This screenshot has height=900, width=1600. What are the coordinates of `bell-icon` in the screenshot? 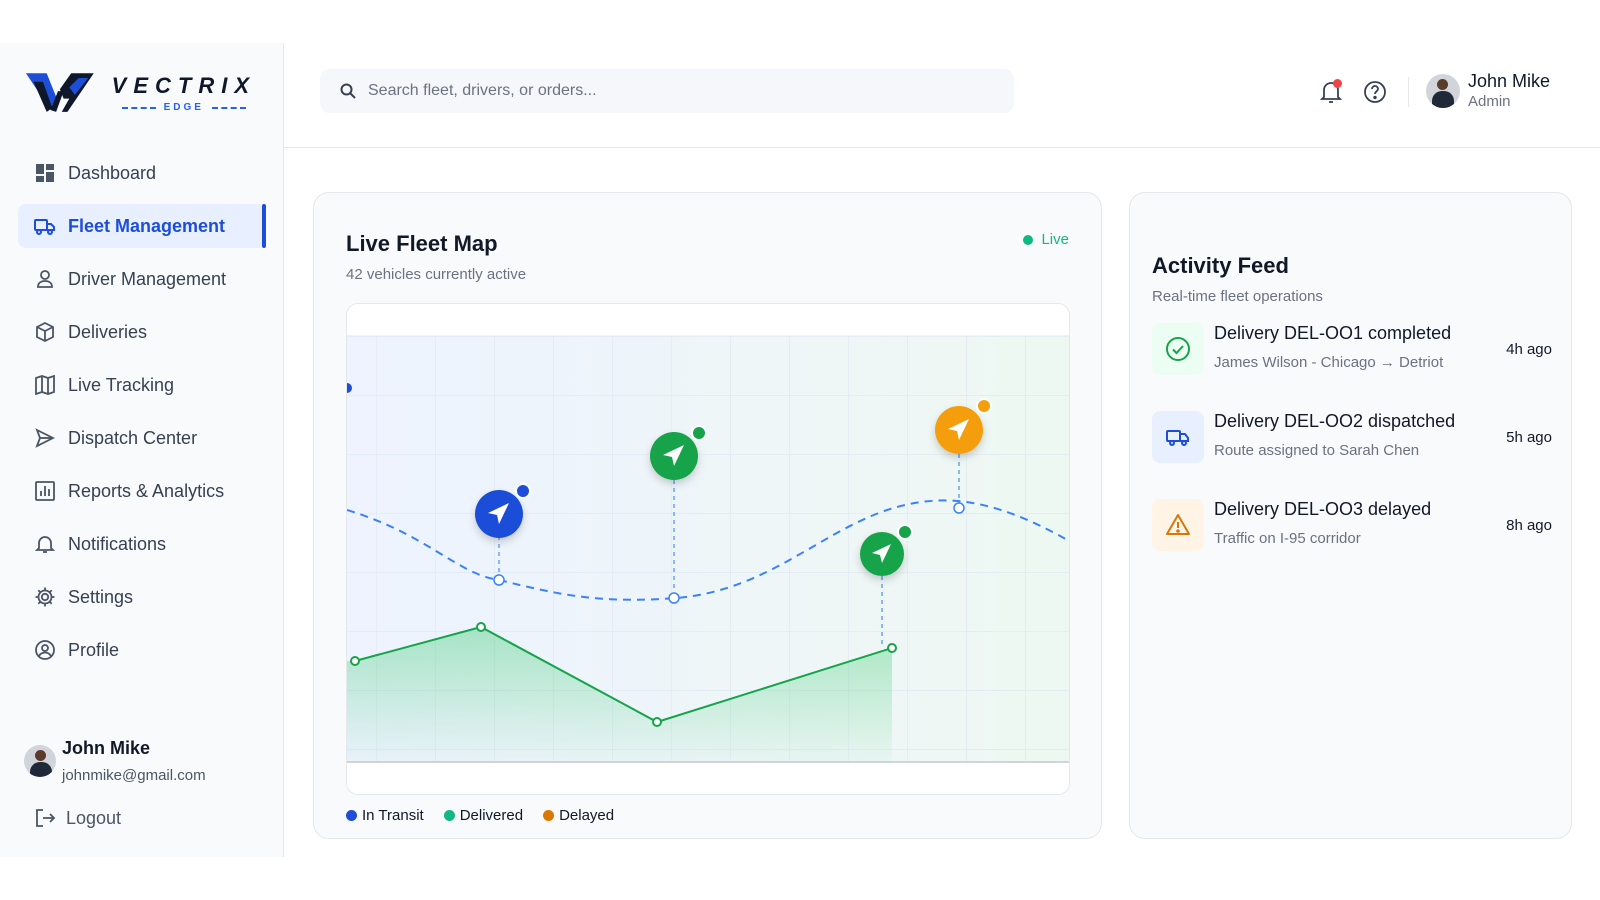 It's located at (45, 544).